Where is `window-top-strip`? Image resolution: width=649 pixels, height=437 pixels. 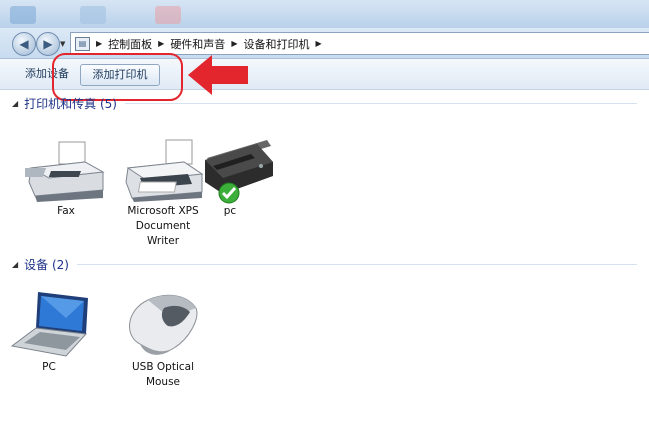
window-top-strip is located at coordinates (324, 14).